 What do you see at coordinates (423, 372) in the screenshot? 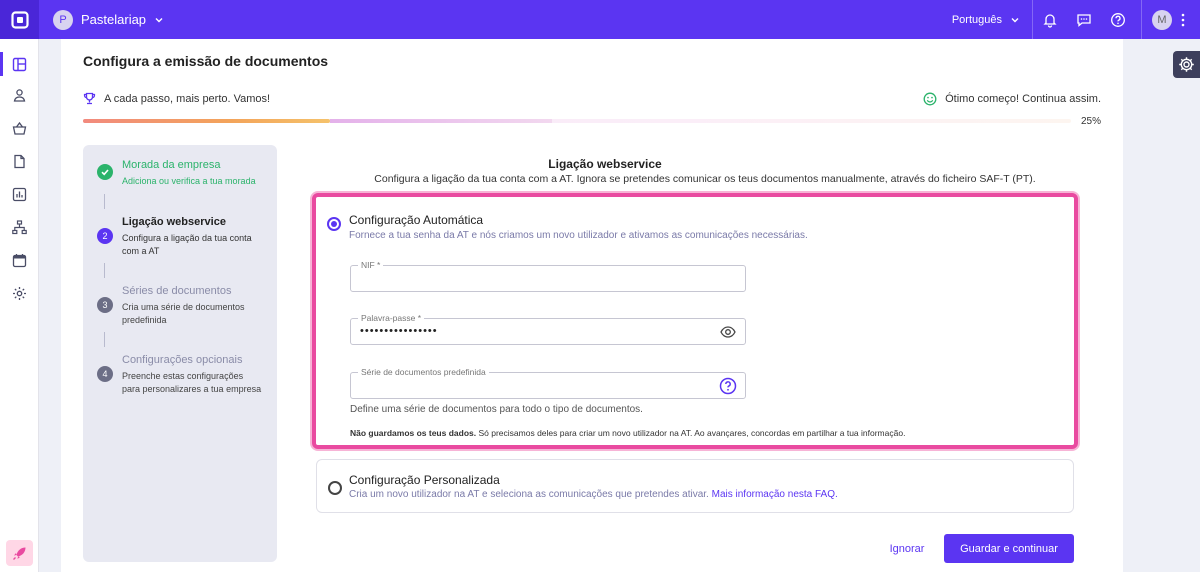
I see `series-label: Série de documentos predefinida` at bounding box center [423, 372].